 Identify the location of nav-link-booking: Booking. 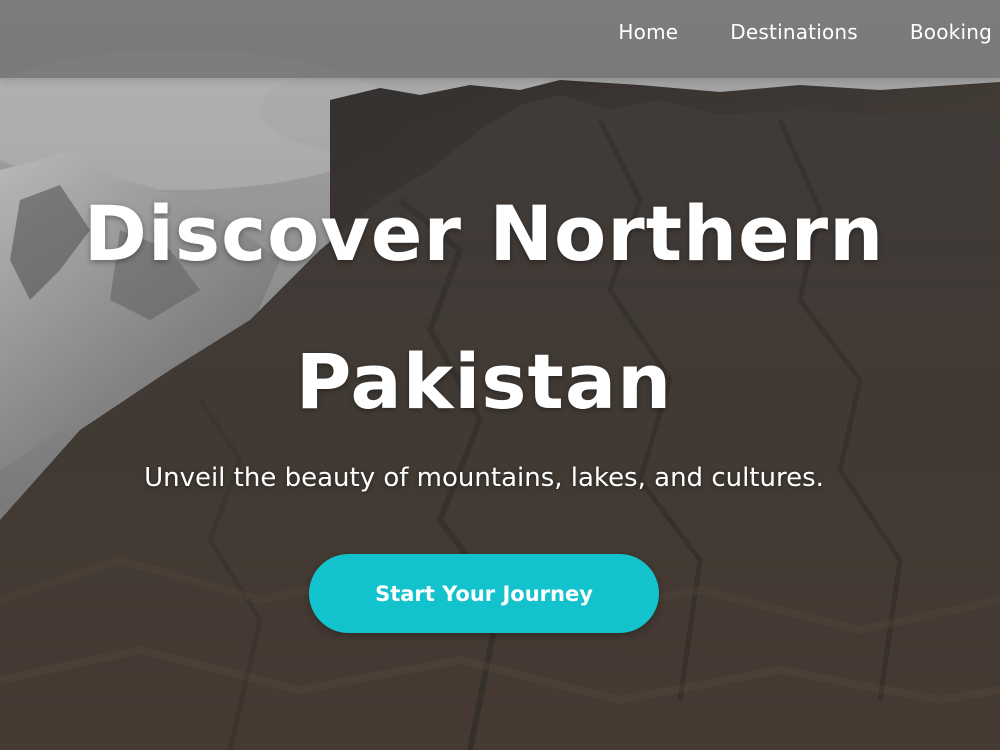
(951, 32).